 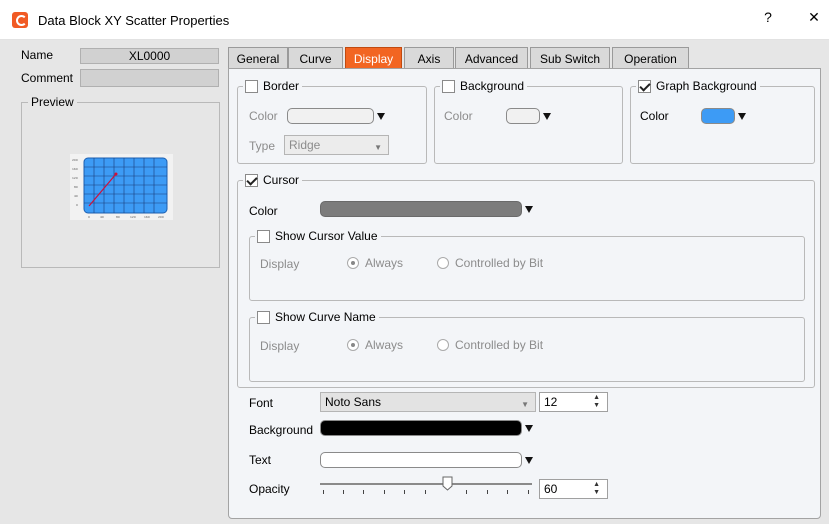 I want to click on graph-background-color-swatch, so click(x=718, y=116).